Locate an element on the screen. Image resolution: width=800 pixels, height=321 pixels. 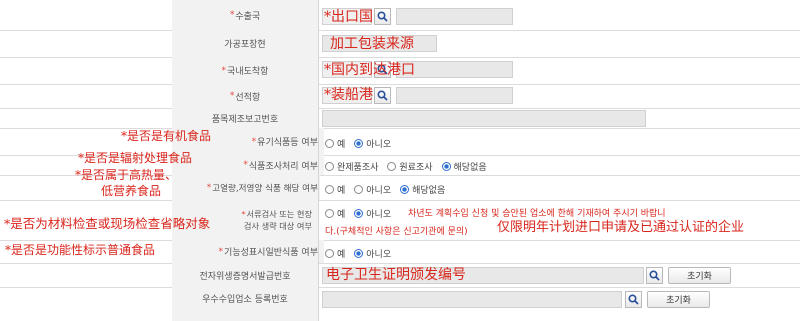
row-label-processing: 가공포장현 is located at coordinates (245, 43).